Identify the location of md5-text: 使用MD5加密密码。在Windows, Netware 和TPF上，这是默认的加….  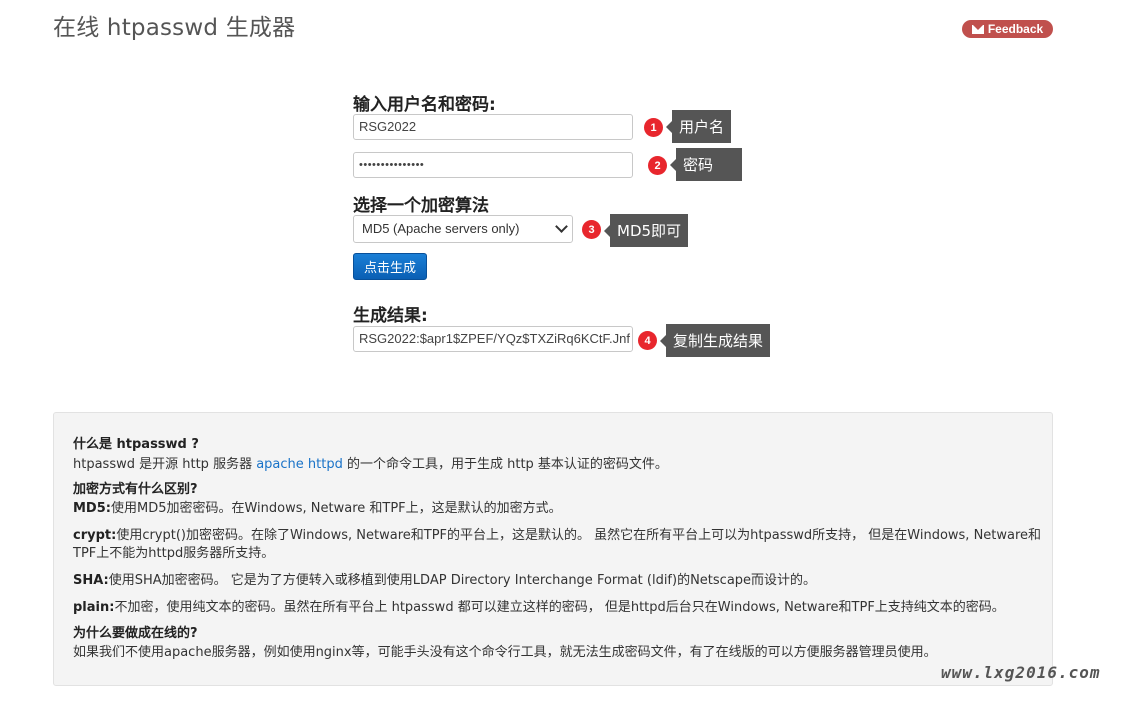
(336, 508).